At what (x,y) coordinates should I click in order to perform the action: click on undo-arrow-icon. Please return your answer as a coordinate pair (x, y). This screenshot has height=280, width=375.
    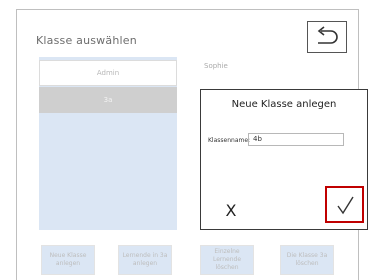
    Looking at the image, I should click on (327, 35).